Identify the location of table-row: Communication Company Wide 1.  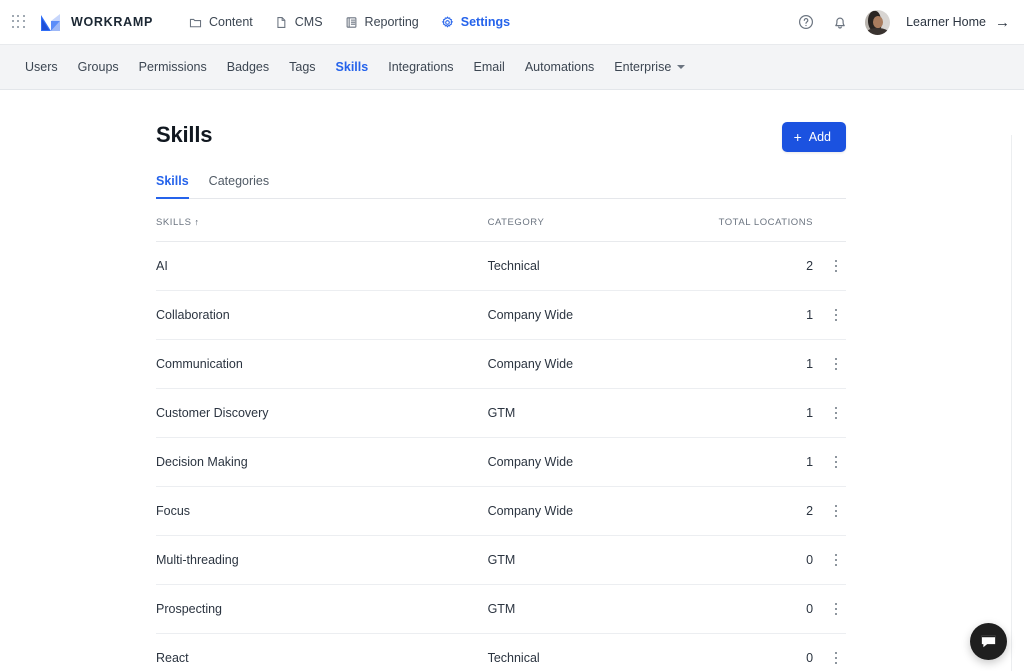
(501, 364).